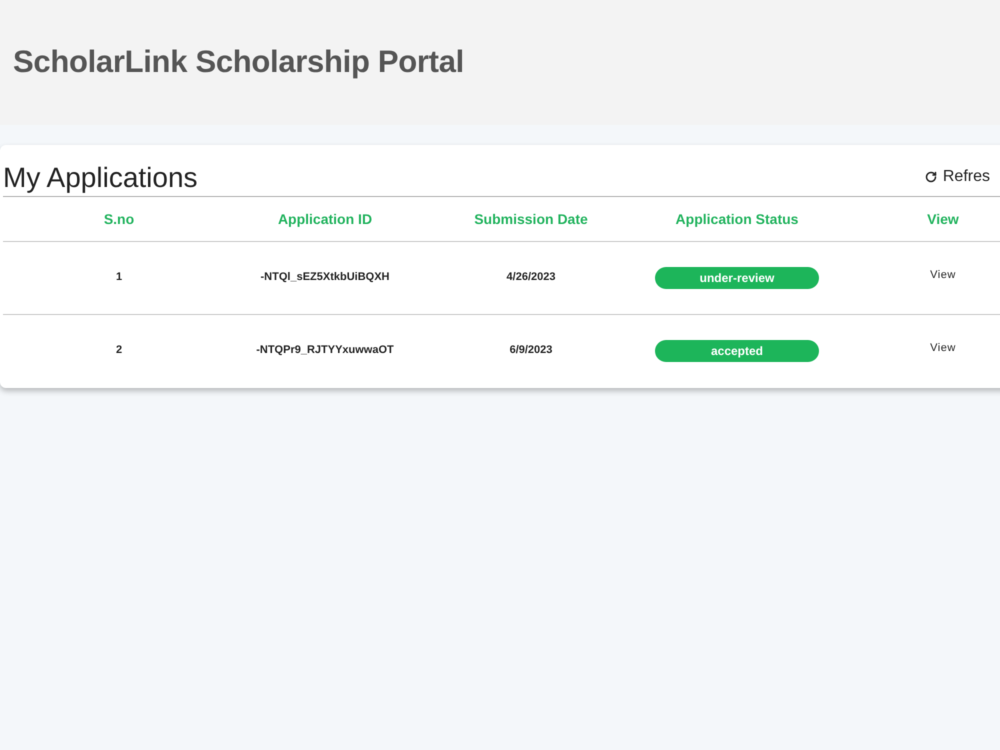 This screenshot has height=750, width=1000. What do you see at coordinates (325, 219) in the screenshot?
I see `column-header: Application ID` at bounding box center [325, 219].